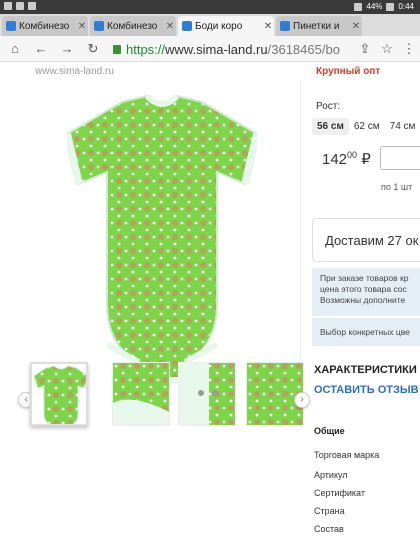 The height and width of the screenshot is (560, 420). What do you see at coordinates (329, 511) in the screenshot?
I see `spec-label: Страна` at bounding box center [329, 511].